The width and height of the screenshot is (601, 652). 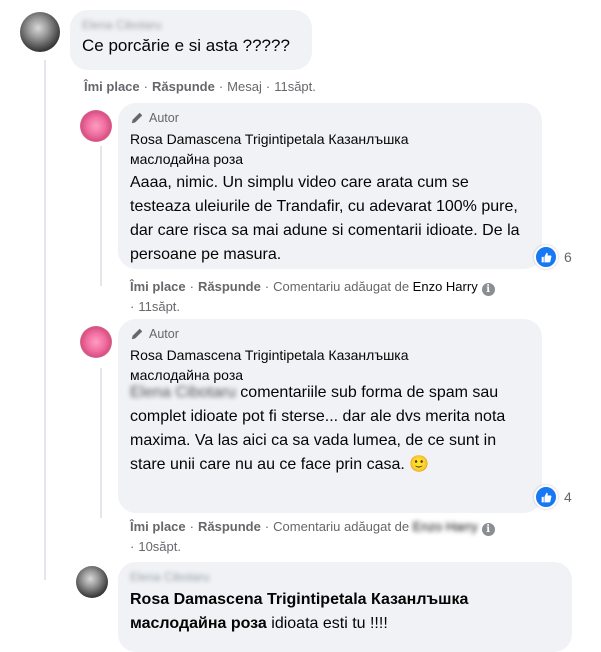 I want to click on comment-text: Ce porcărie e si asta ?????, so click(x=186, y=45).